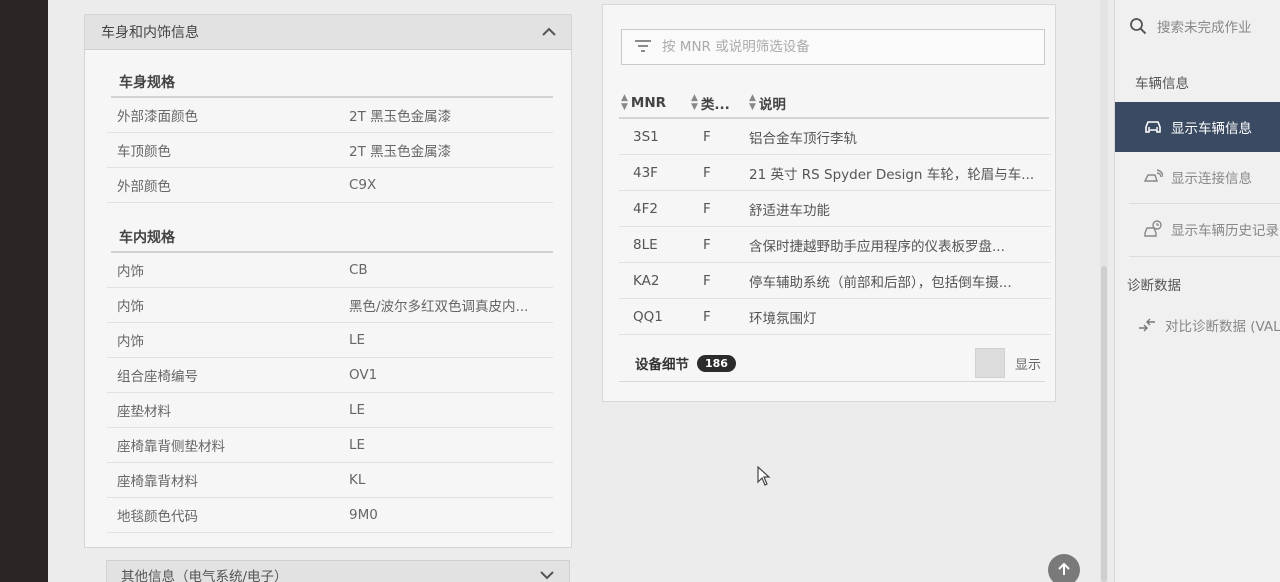 The image size is (1280, 582). I want to click on spec-label: 座垫材料, so click(144, 412).